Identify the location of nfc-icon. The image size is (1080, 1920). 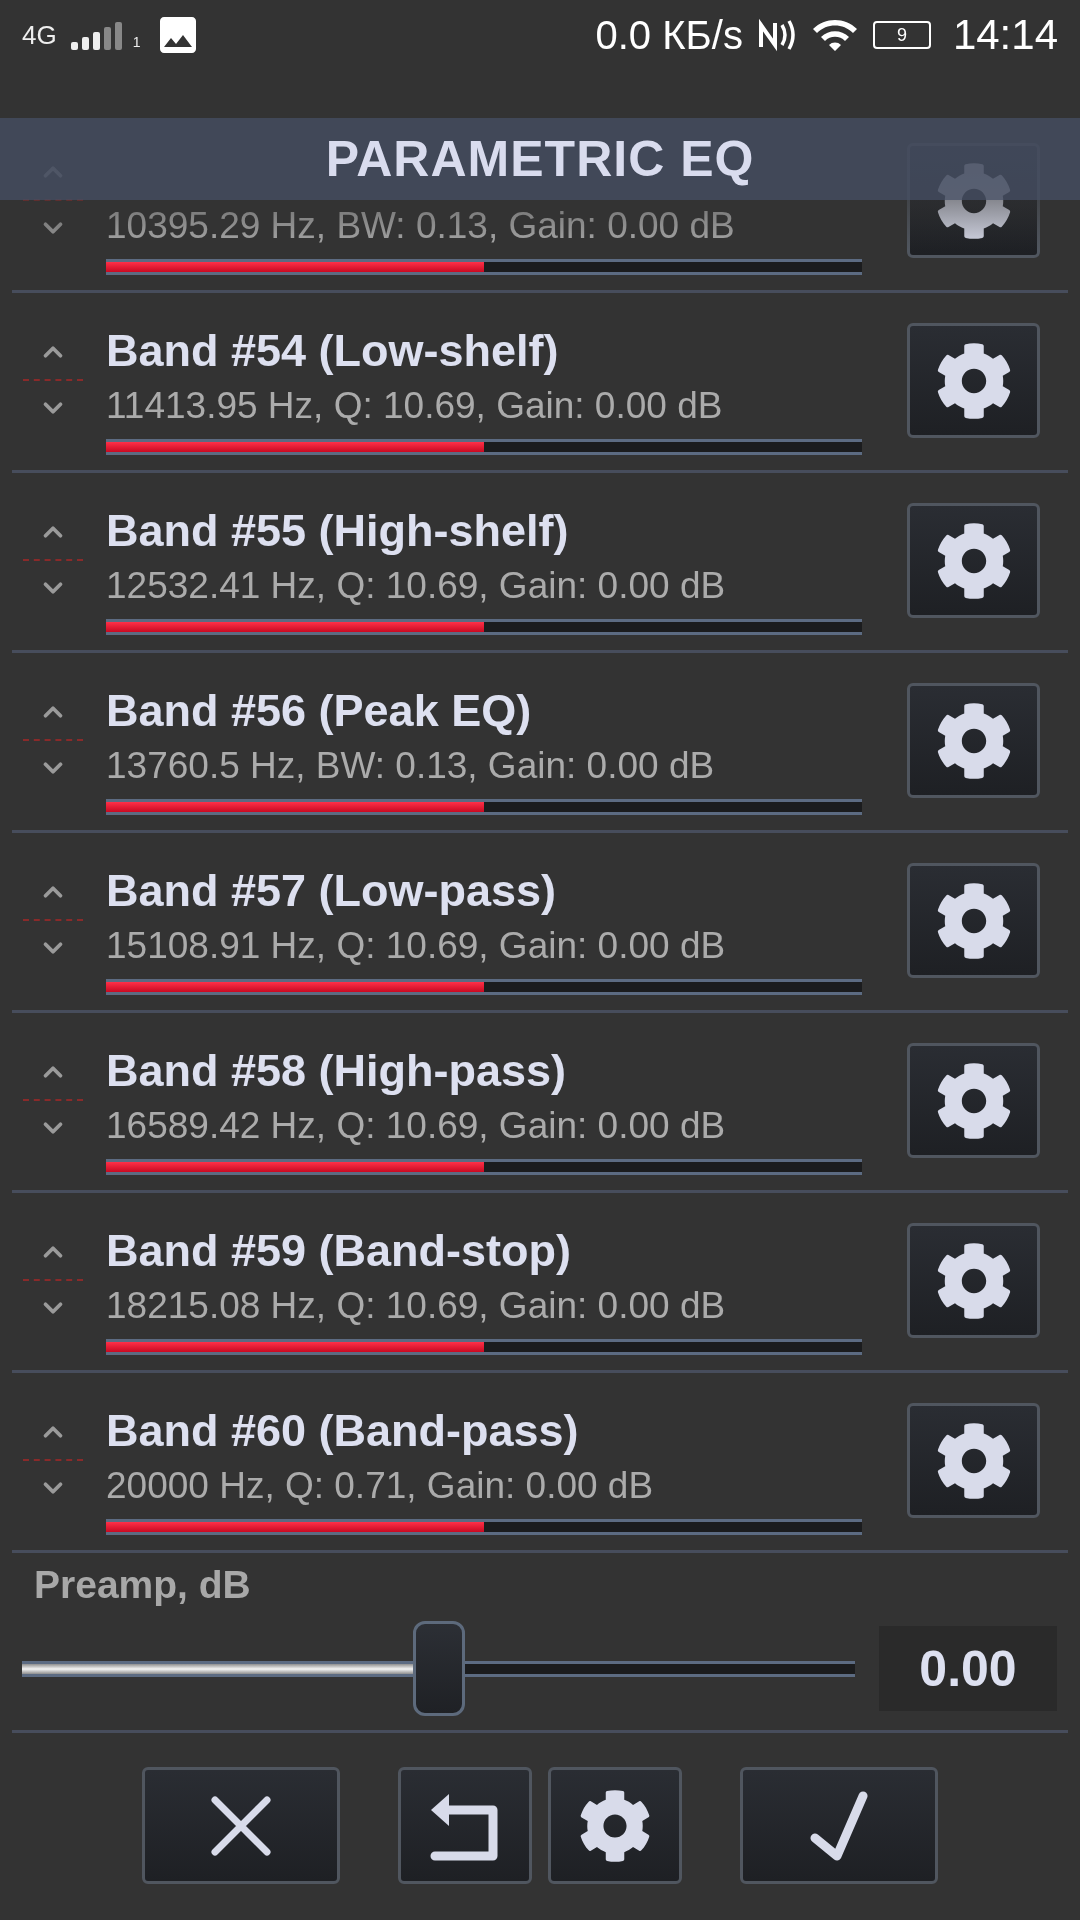
(776, 35).